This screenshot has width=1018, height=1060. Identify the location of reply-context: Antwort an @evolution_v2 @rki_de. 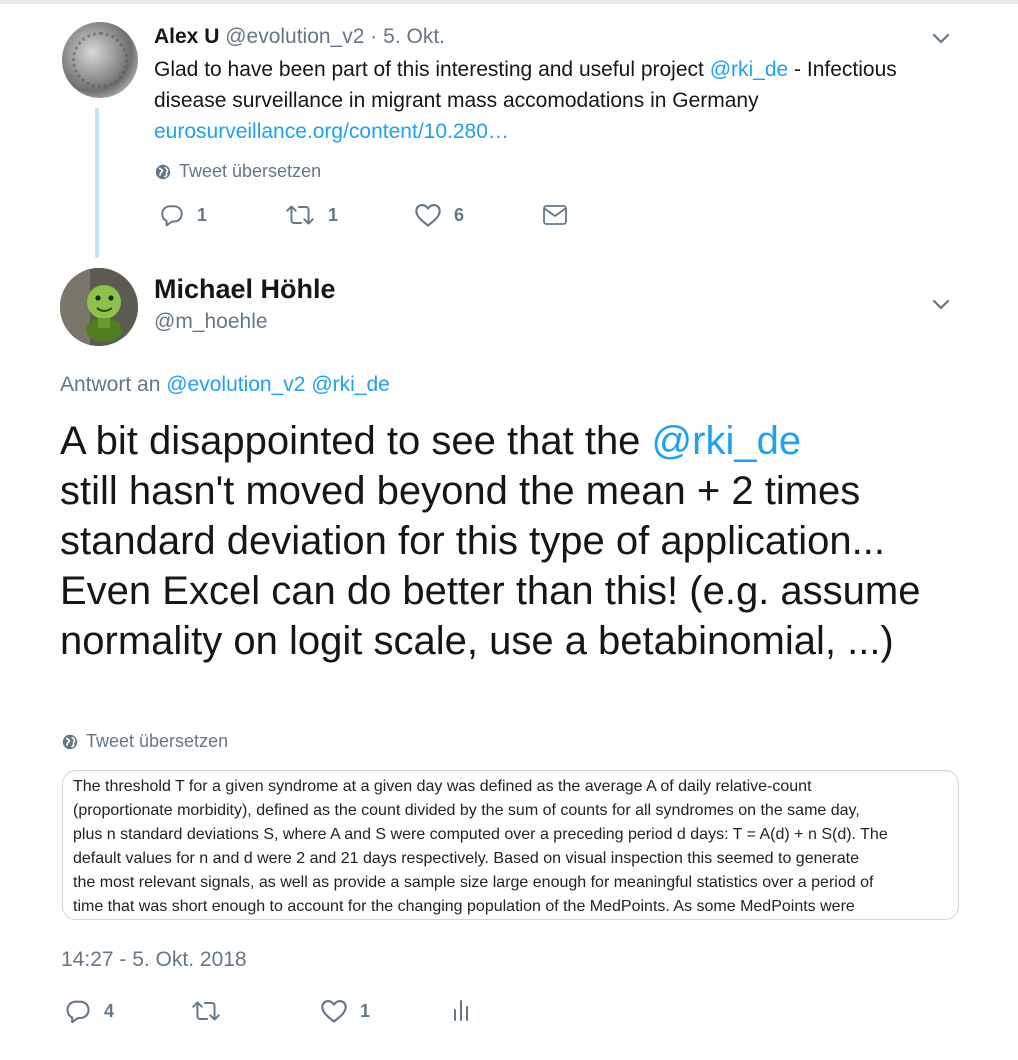
(225, 385).